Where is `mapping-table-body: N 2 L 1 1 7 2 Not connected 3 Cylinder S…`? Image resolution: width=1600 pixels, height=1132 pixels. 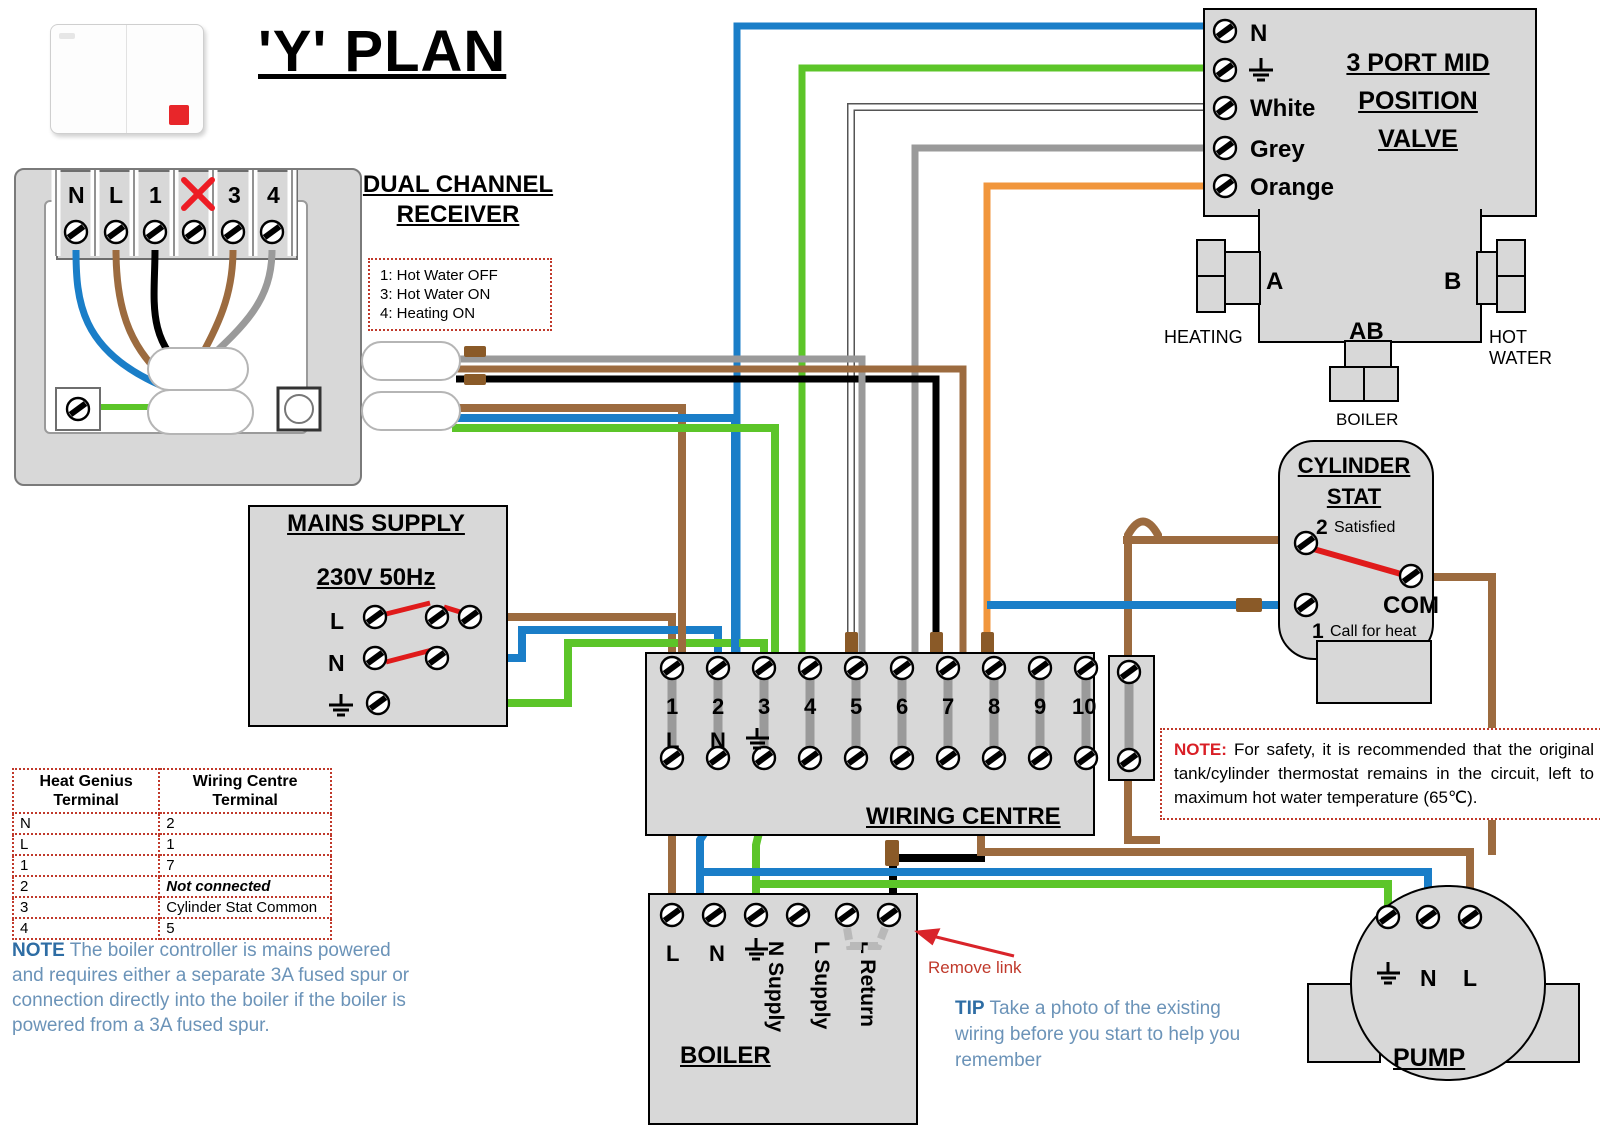
mapping-table-body: N 2 L 1 1 7 2 Not connected 3 Cylinder S… is located at coordinates (171, 876).